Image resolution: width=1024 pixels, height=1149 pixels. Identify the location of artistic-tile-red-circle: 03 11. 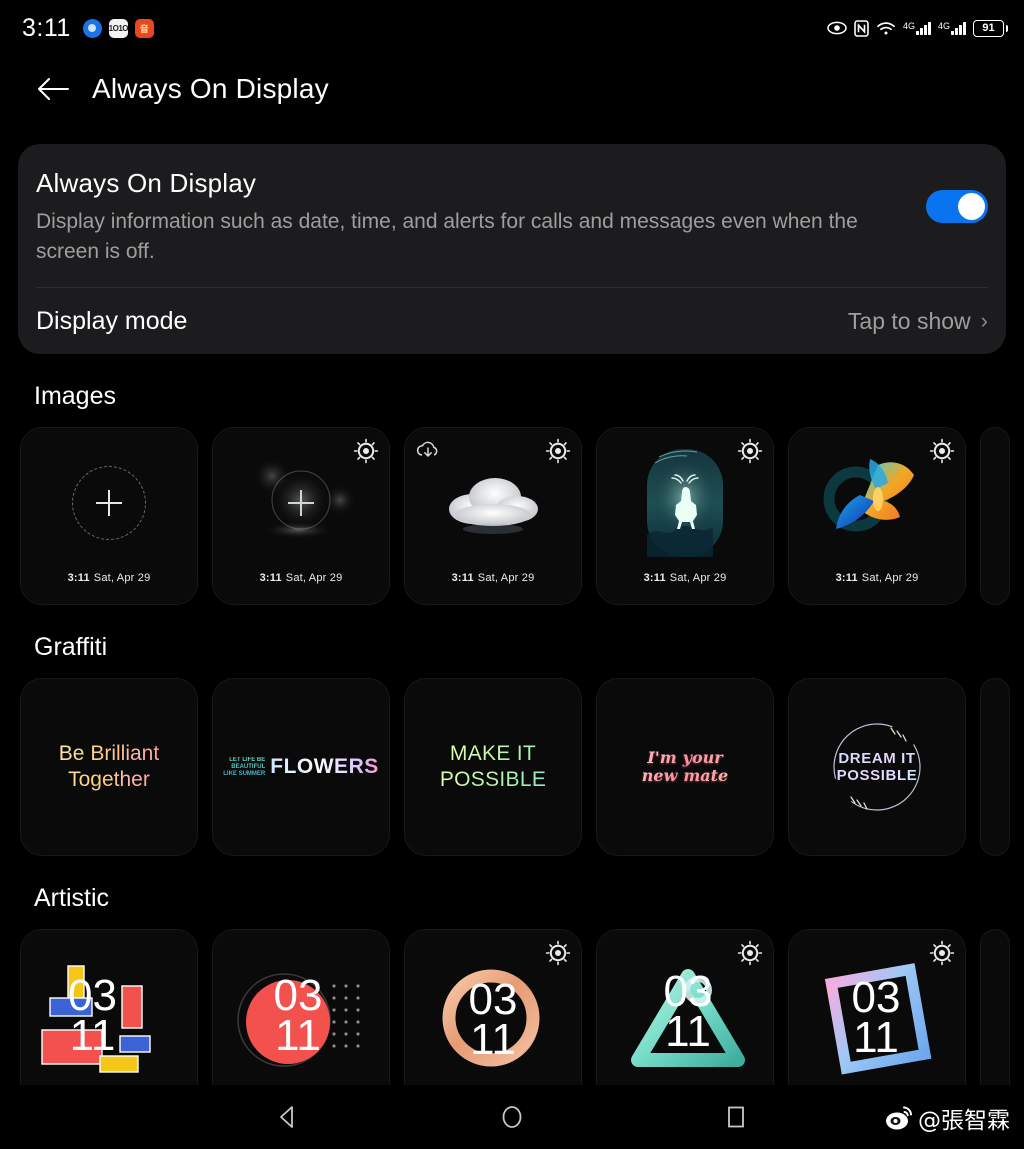
(301, 1018).